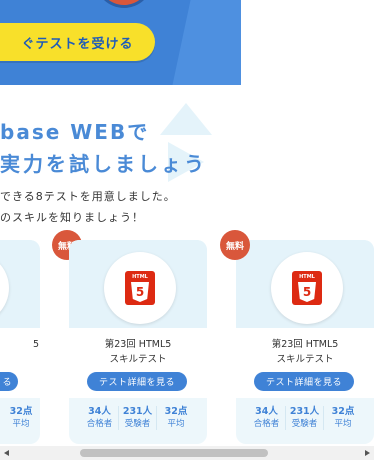 Image resolution: width=374 pixels, height=460 pixels. Describe the element at coordinates (35, 344) in the screenshot. I see `card-title: 5` at that location.